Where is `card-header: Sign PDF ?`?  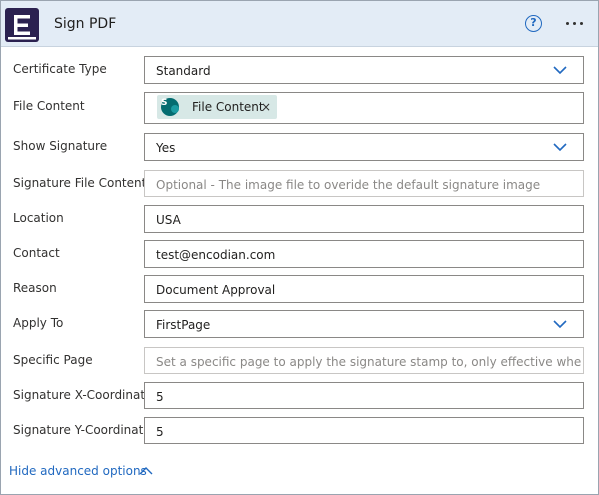
card-header: Sign PDF ? is located at coordinates (299, 24).